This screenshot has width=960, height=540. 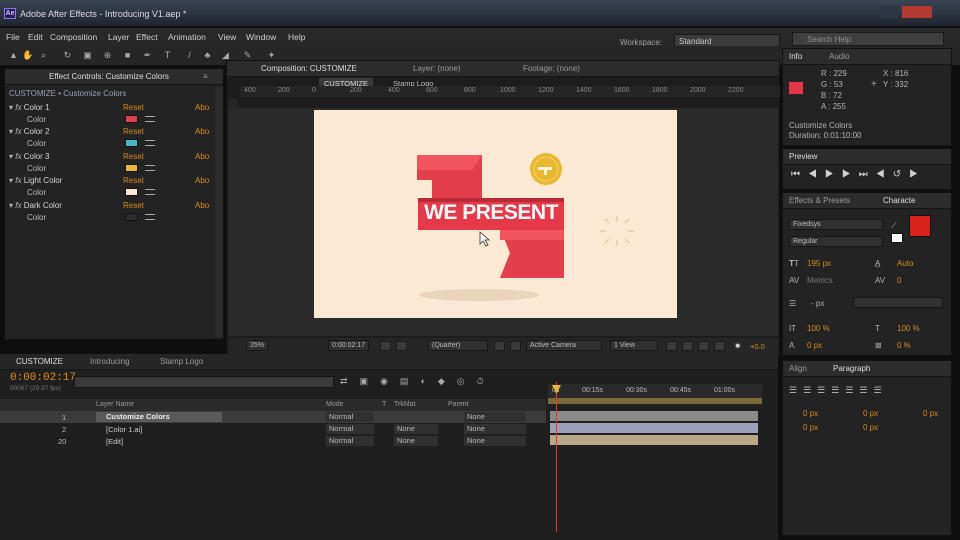 I want to click on zoom-tool-icon: ⌕, so click(x=43, y=55).